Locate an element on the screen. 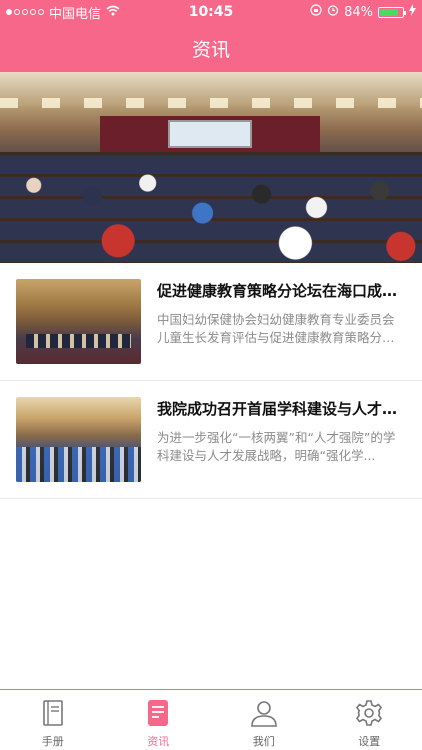 The image size is (422, 750). wifi-icon is located at coordinates (113, 12).